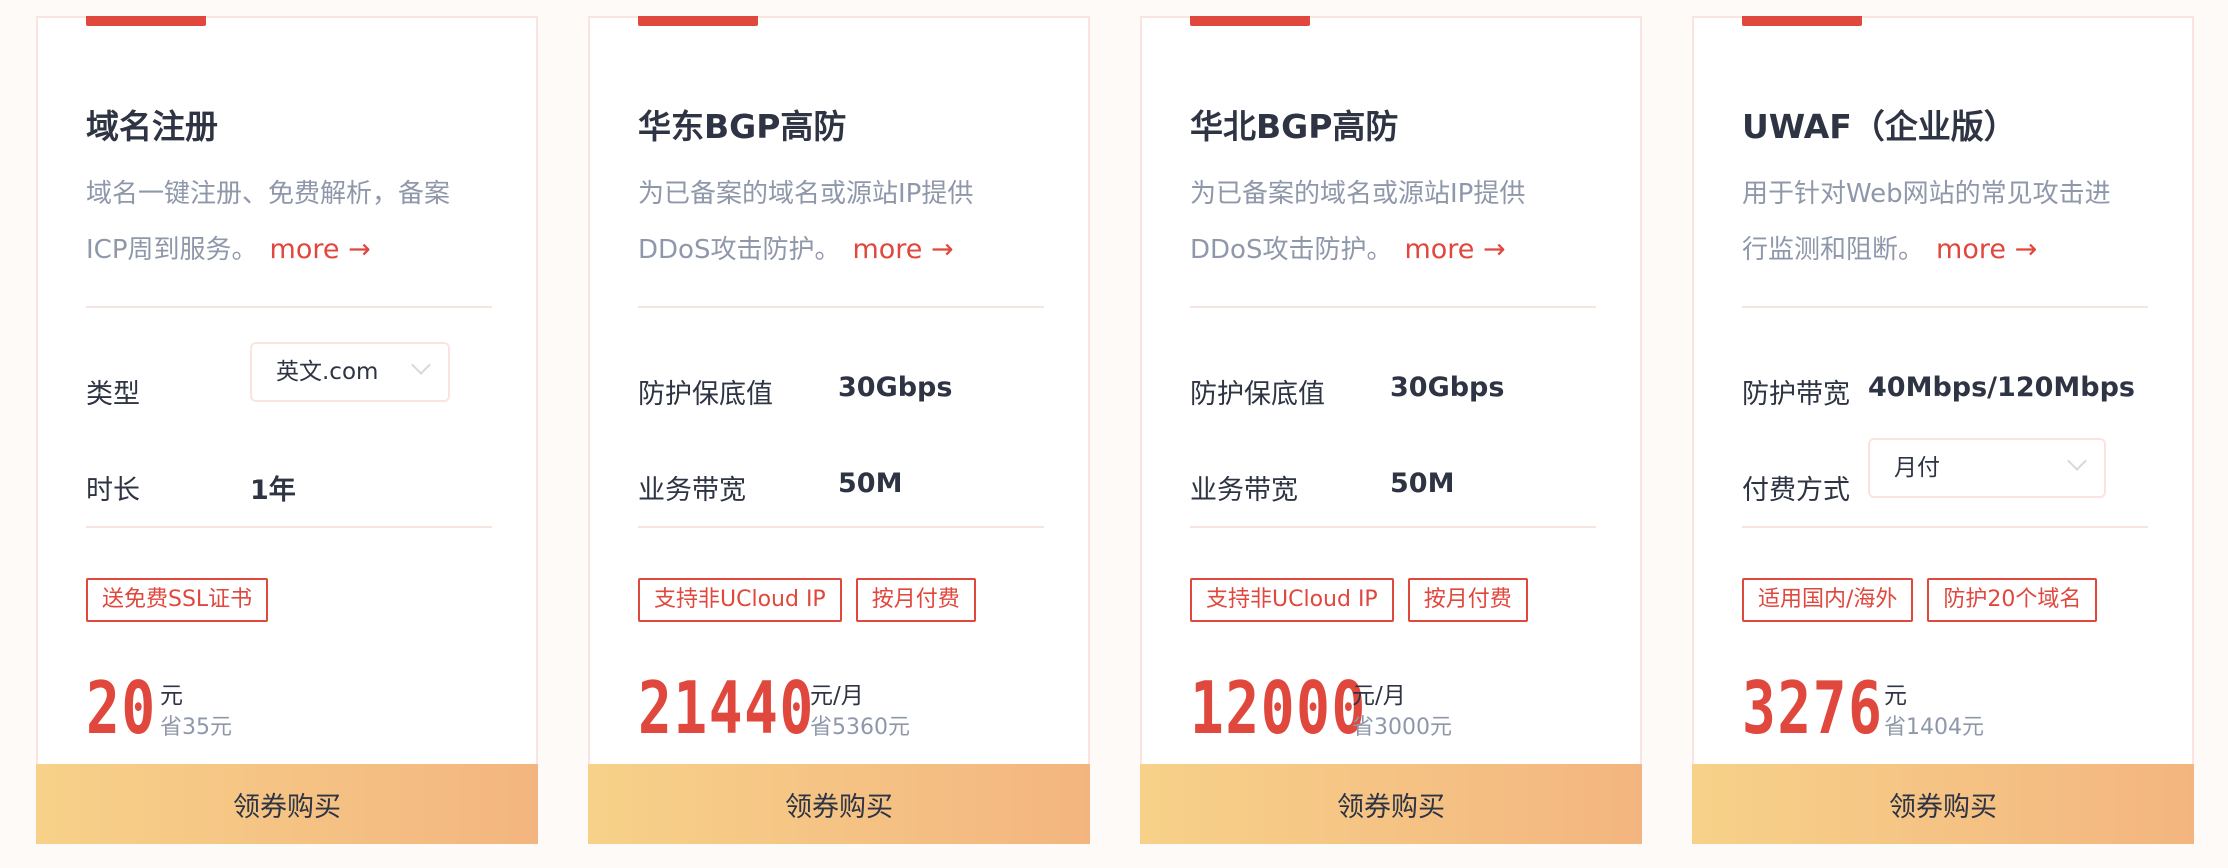 The height and width of the screenshot is (868, 2228). I want to click on desc-line: 域名一键注册、免费解析，备案, so click(268, 194).